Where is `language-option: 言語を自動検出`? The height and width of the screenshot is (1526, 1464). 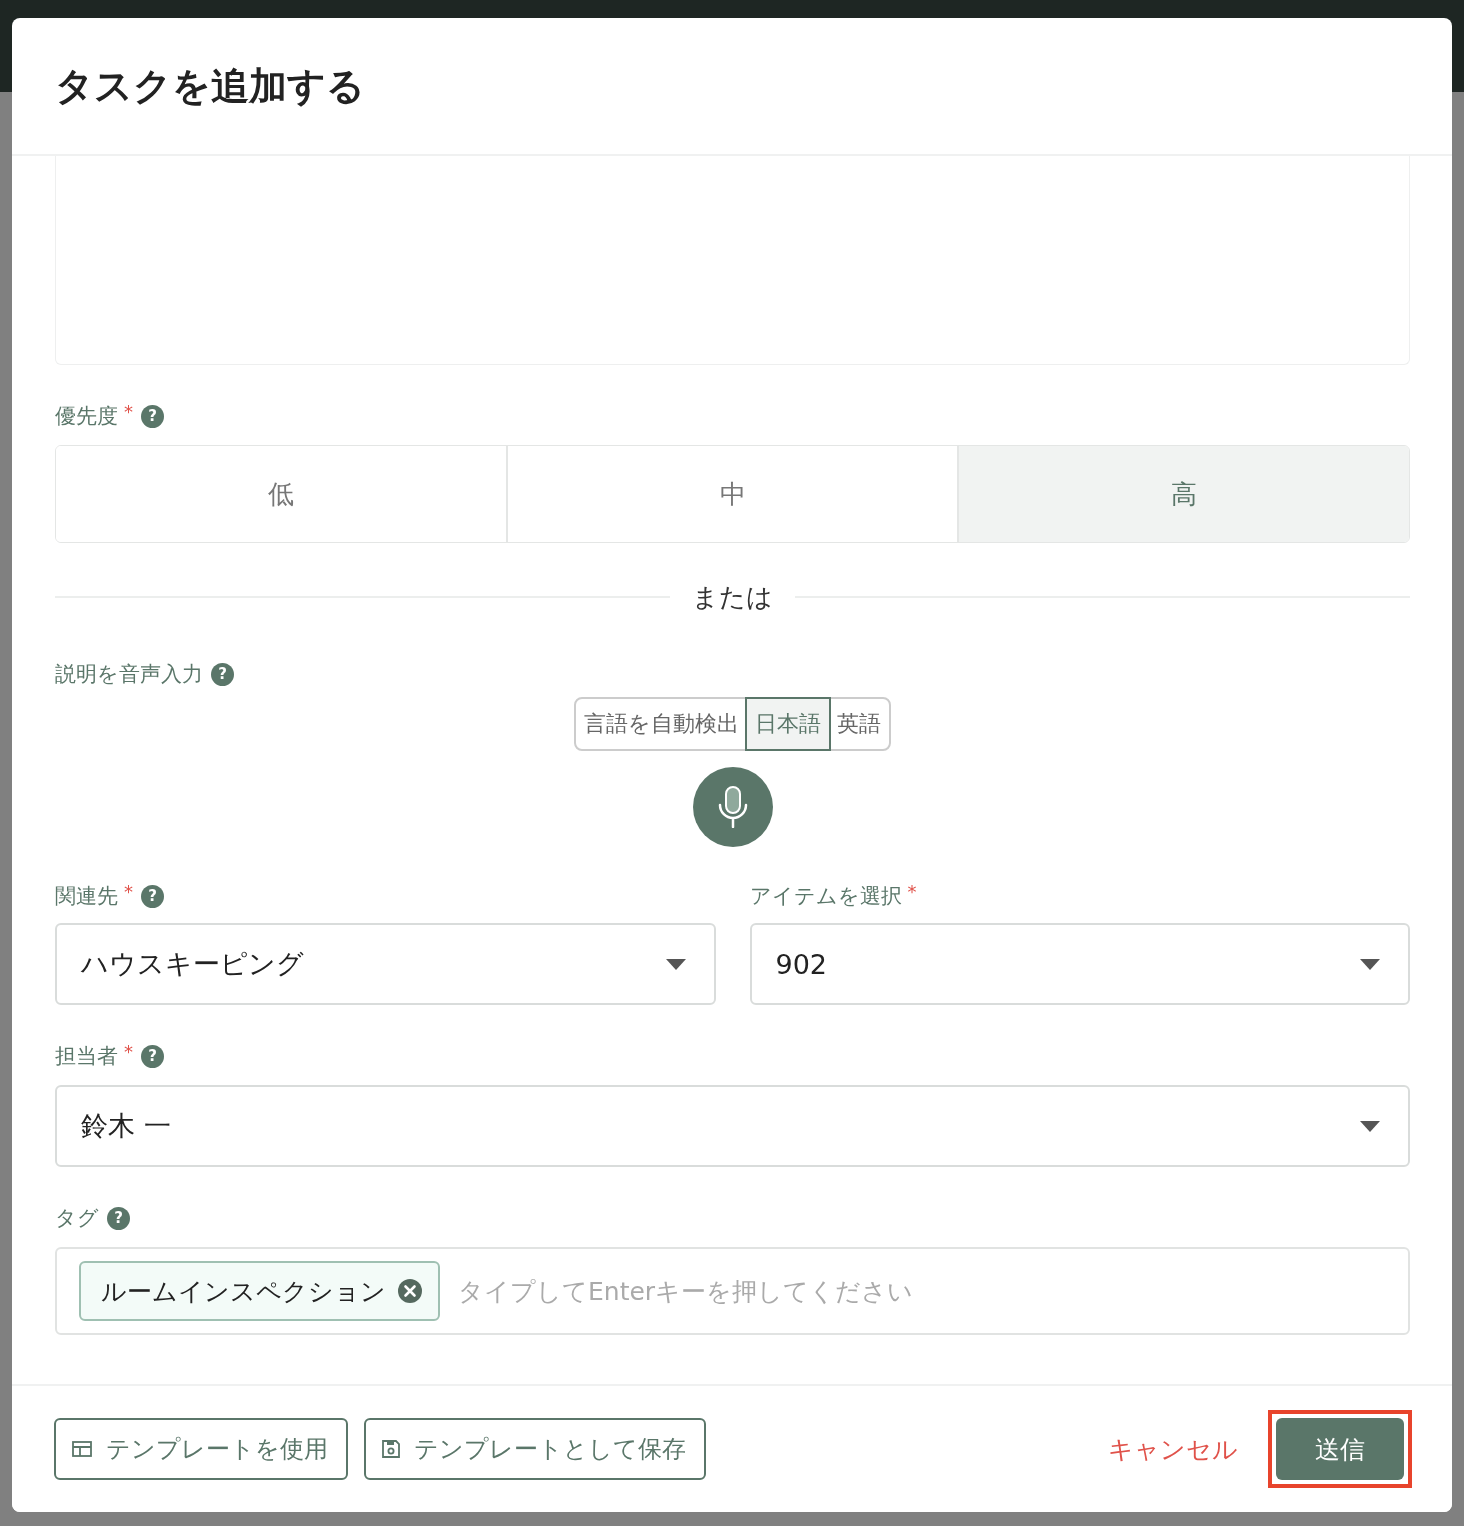
language-option: 言語を自動検出 is located at coordinates (661, 724).